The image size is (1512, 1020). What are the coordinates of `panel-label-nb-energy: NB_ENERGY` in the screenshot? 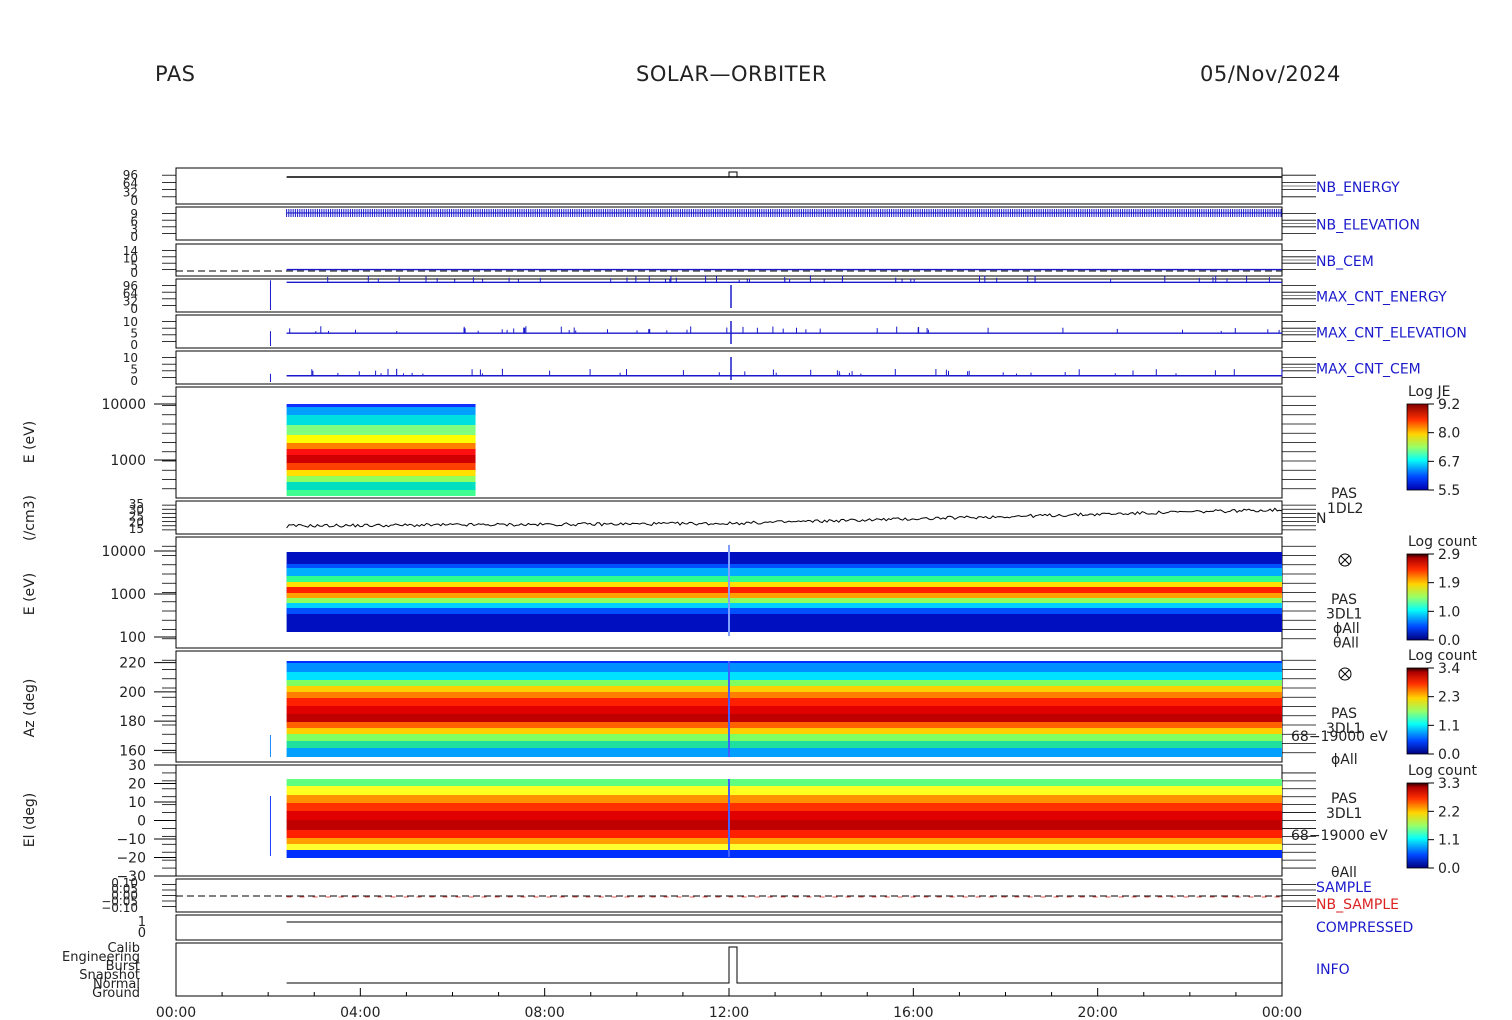 It's located at (1358, 188).